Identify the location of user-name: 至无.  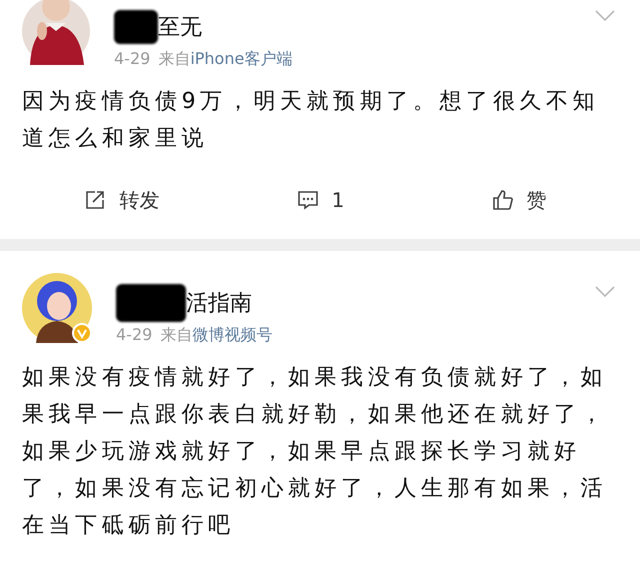
(180, 28).